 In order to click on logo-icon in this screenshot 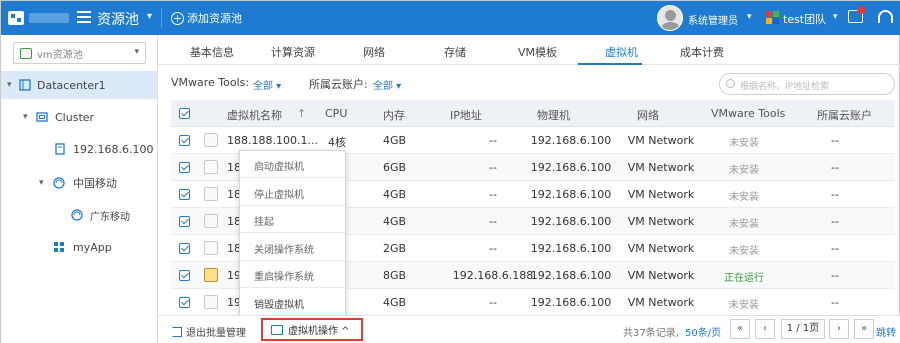, I will do `click(16, 18)`.